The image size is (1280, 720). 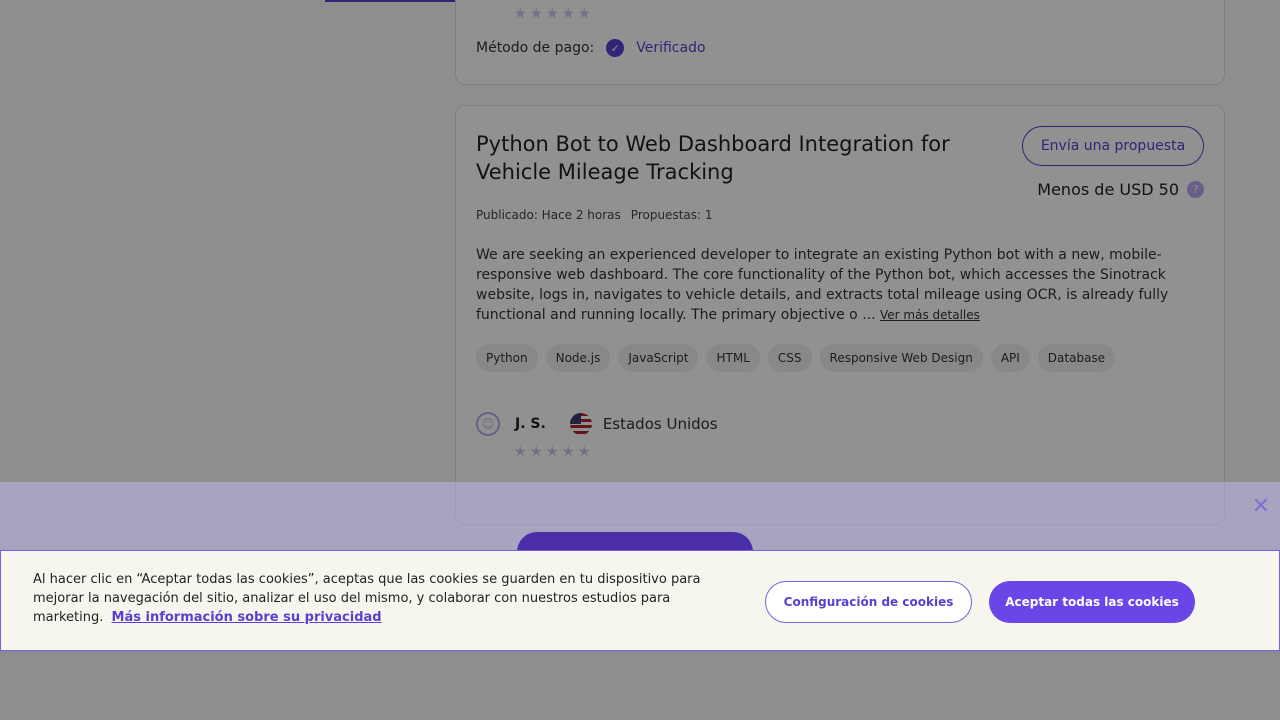 What do you see at coordinates (247, 617) in the screenshot?
I see `privacy-info-link: Más información sobre su privacidad` at bounding box center [247, 617].